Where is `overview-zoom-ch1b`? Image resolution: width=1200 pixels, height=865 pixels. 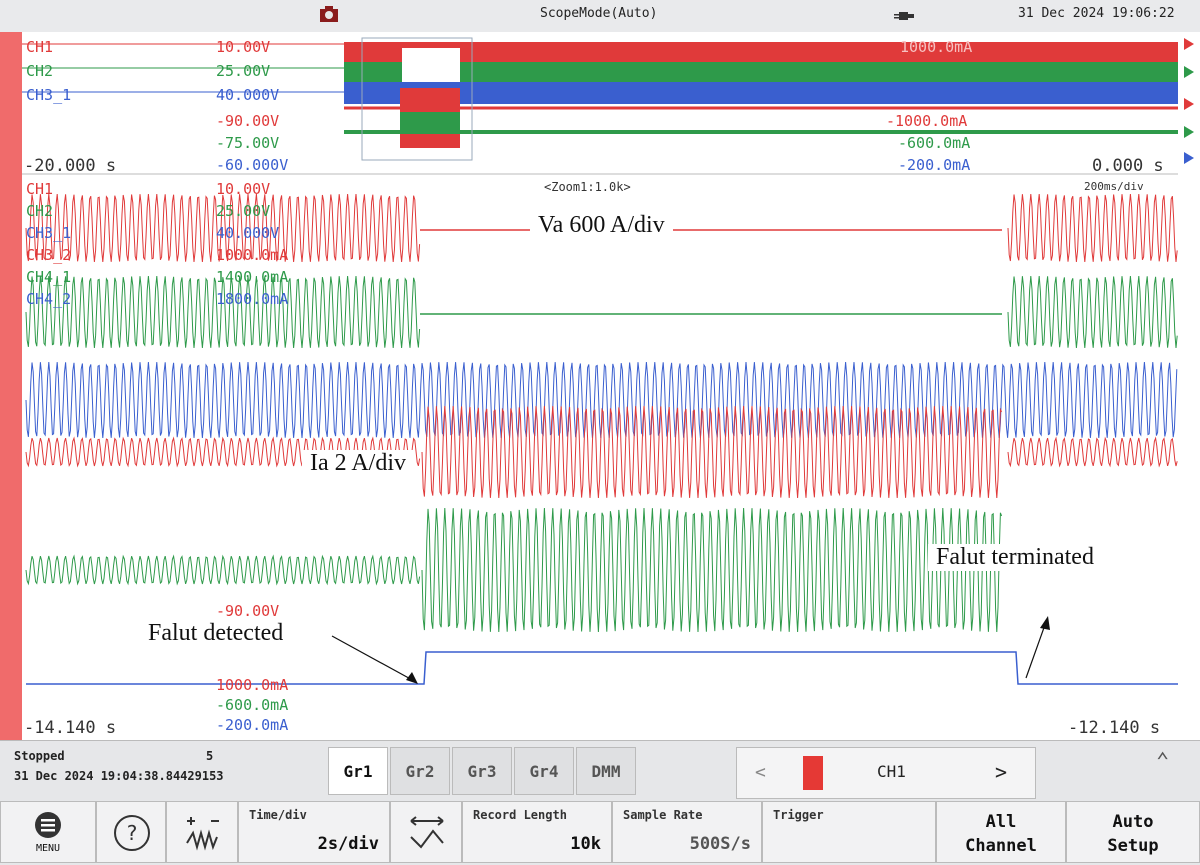 overview-zoom-ch1b is located at coordinates (430, 140).